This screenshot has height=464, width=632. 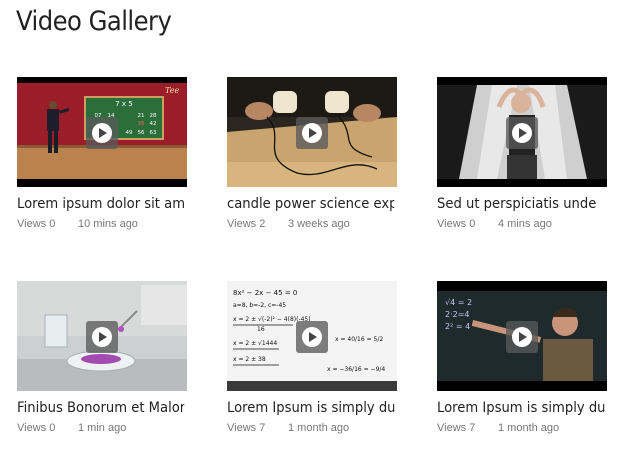 I want to click on board-line: x = 2 ± 38, so click(x=249, y=359).